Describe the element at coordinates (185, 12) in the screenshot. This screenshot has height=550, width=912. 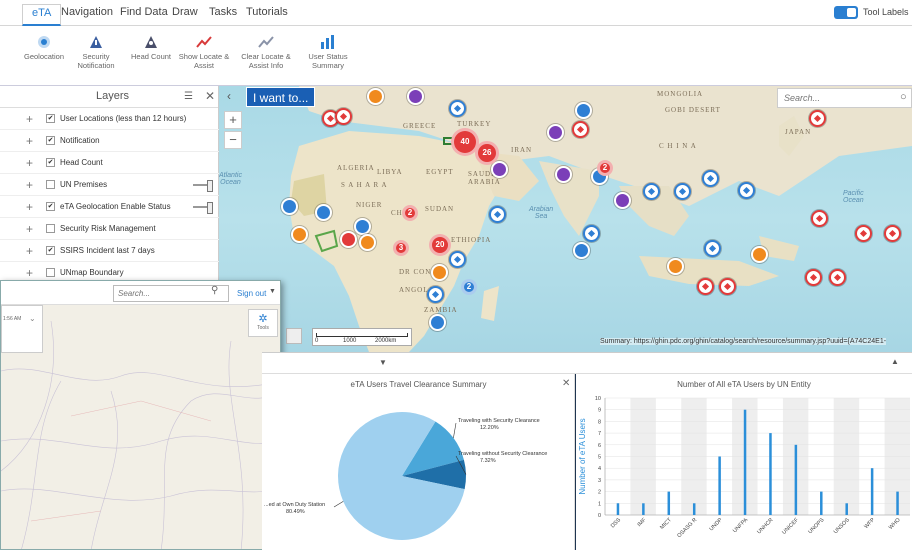
I see `tab-draw: Draw` at that location.